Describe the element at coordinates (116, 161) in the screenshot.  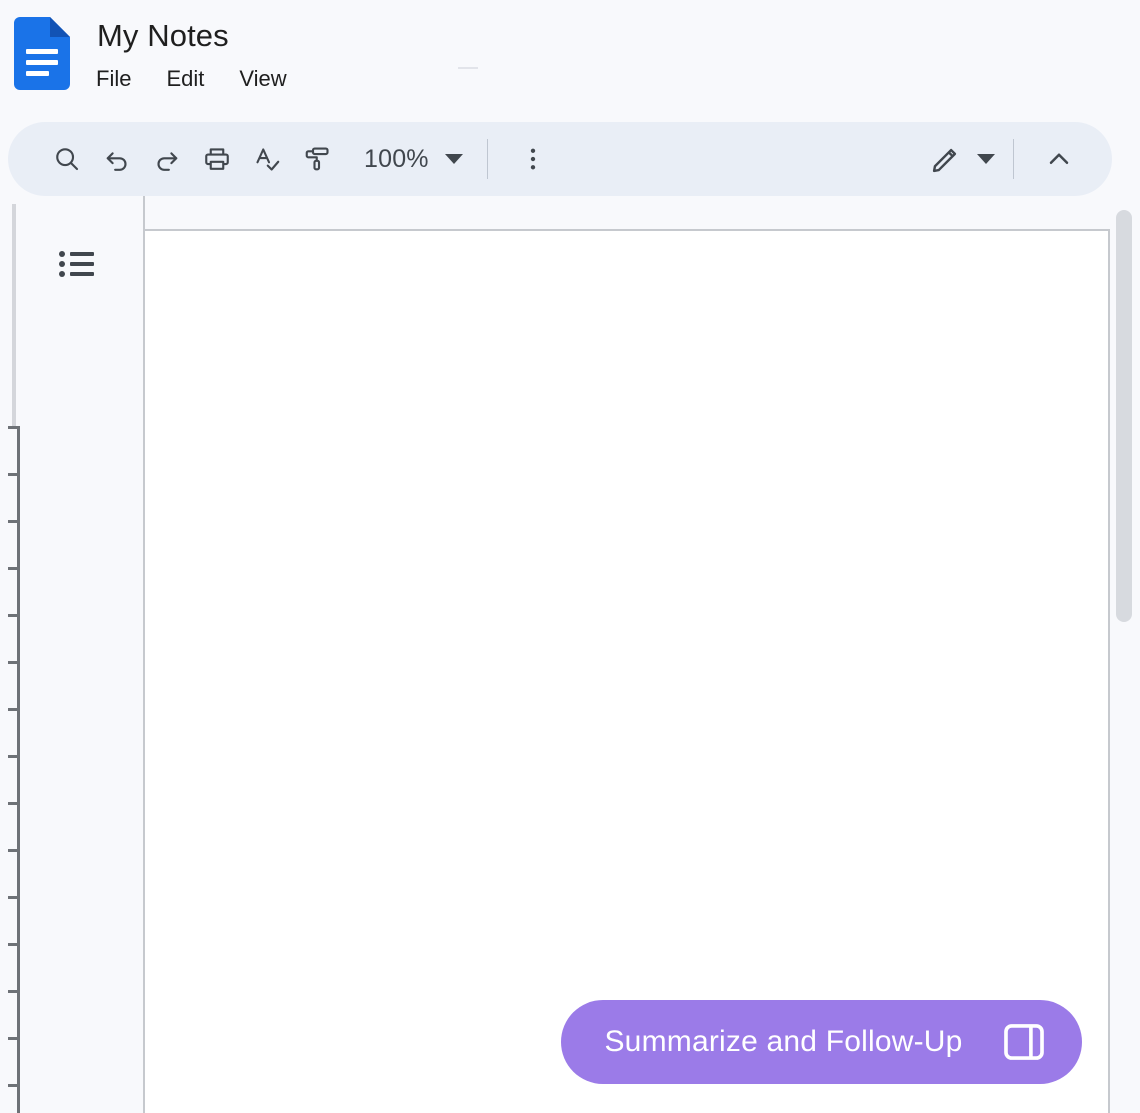
I see `undo-icon` at that location.